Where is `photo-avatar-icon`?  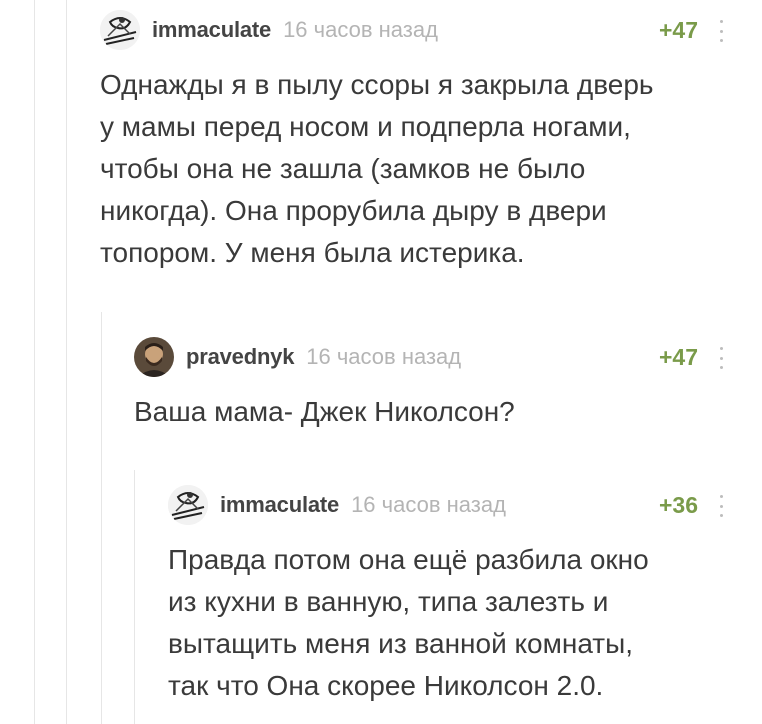
photo-avatar-icon is located at coordinates (154, 357).